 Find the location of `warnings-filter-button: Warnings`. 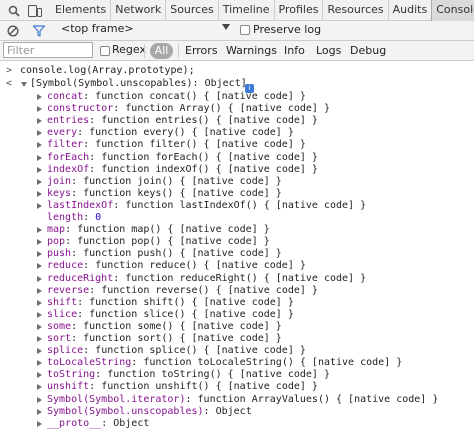

warnings-filter-button: Warnings is located at coordinates (251, 51).